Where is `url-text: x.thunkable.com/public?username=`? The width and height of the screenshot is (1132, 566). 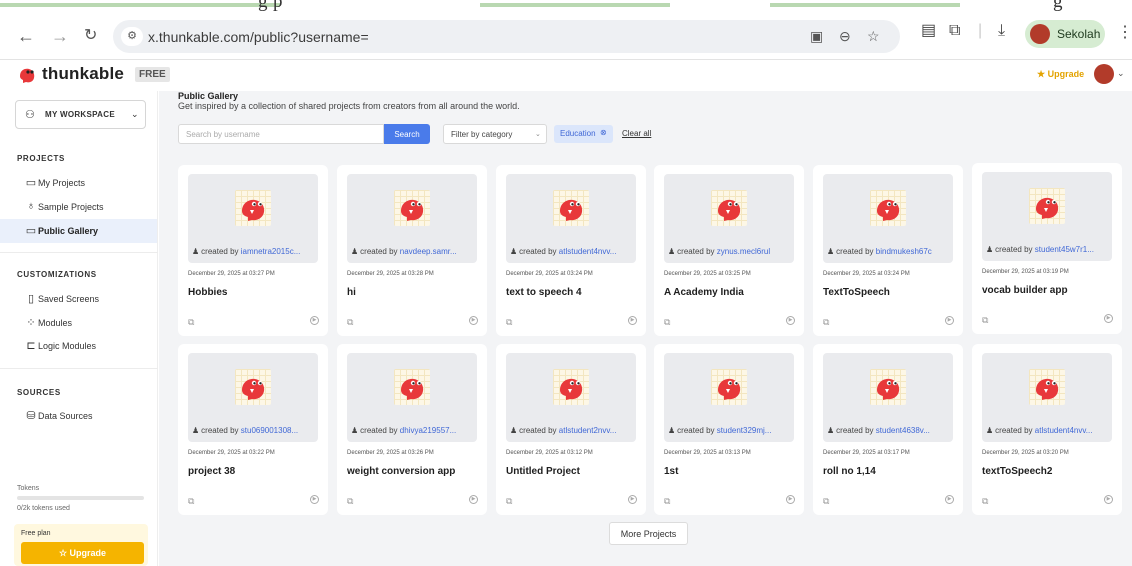 url-text: x.thunkable.com/public?username= is located at coordinates (258, 37).